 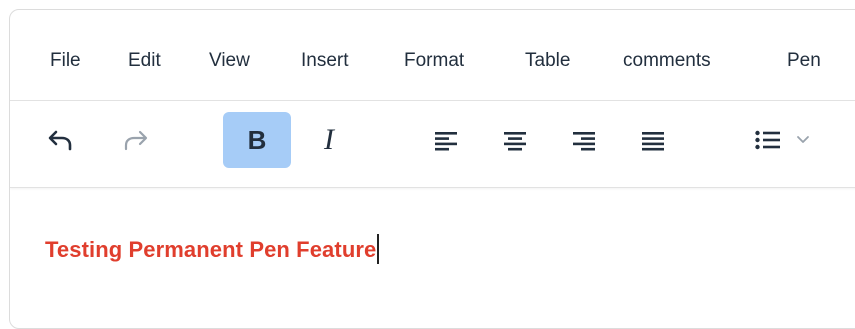 I want to click on menu-comments: comments, so click(x=667, y=61).